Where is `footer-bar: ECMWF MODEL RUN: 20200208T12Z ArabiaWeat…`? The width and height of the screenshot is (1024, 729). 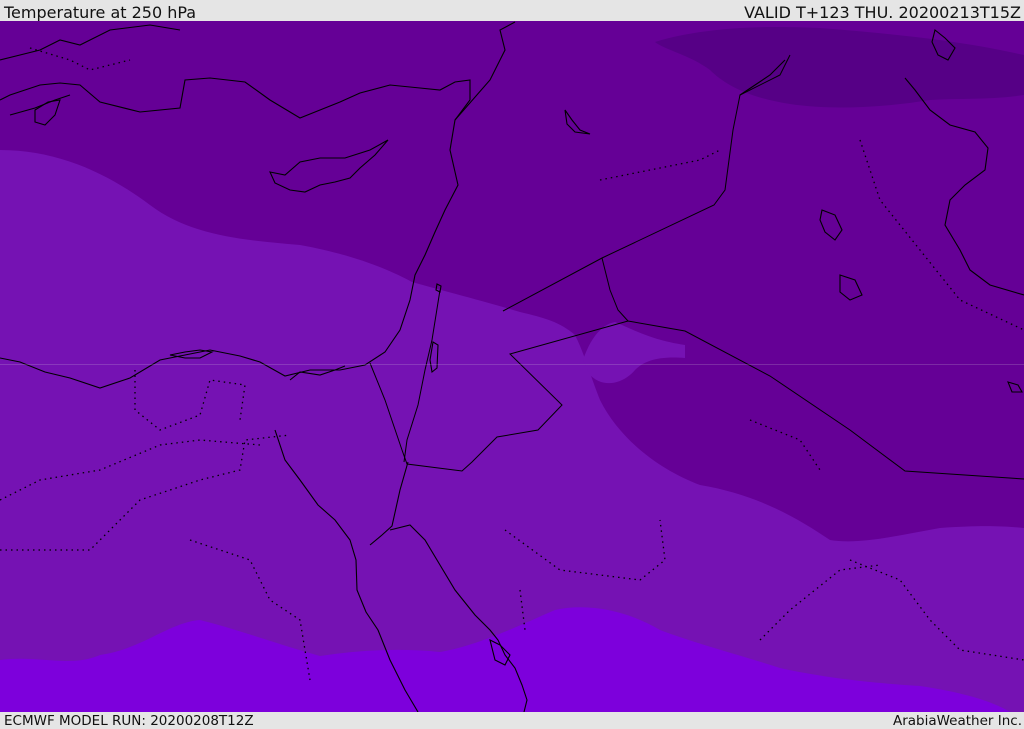
footer-bar: ECMWF MODEL RUN: 20200208T12Z ArabiaWeat… is located at coordinates (512, 720).